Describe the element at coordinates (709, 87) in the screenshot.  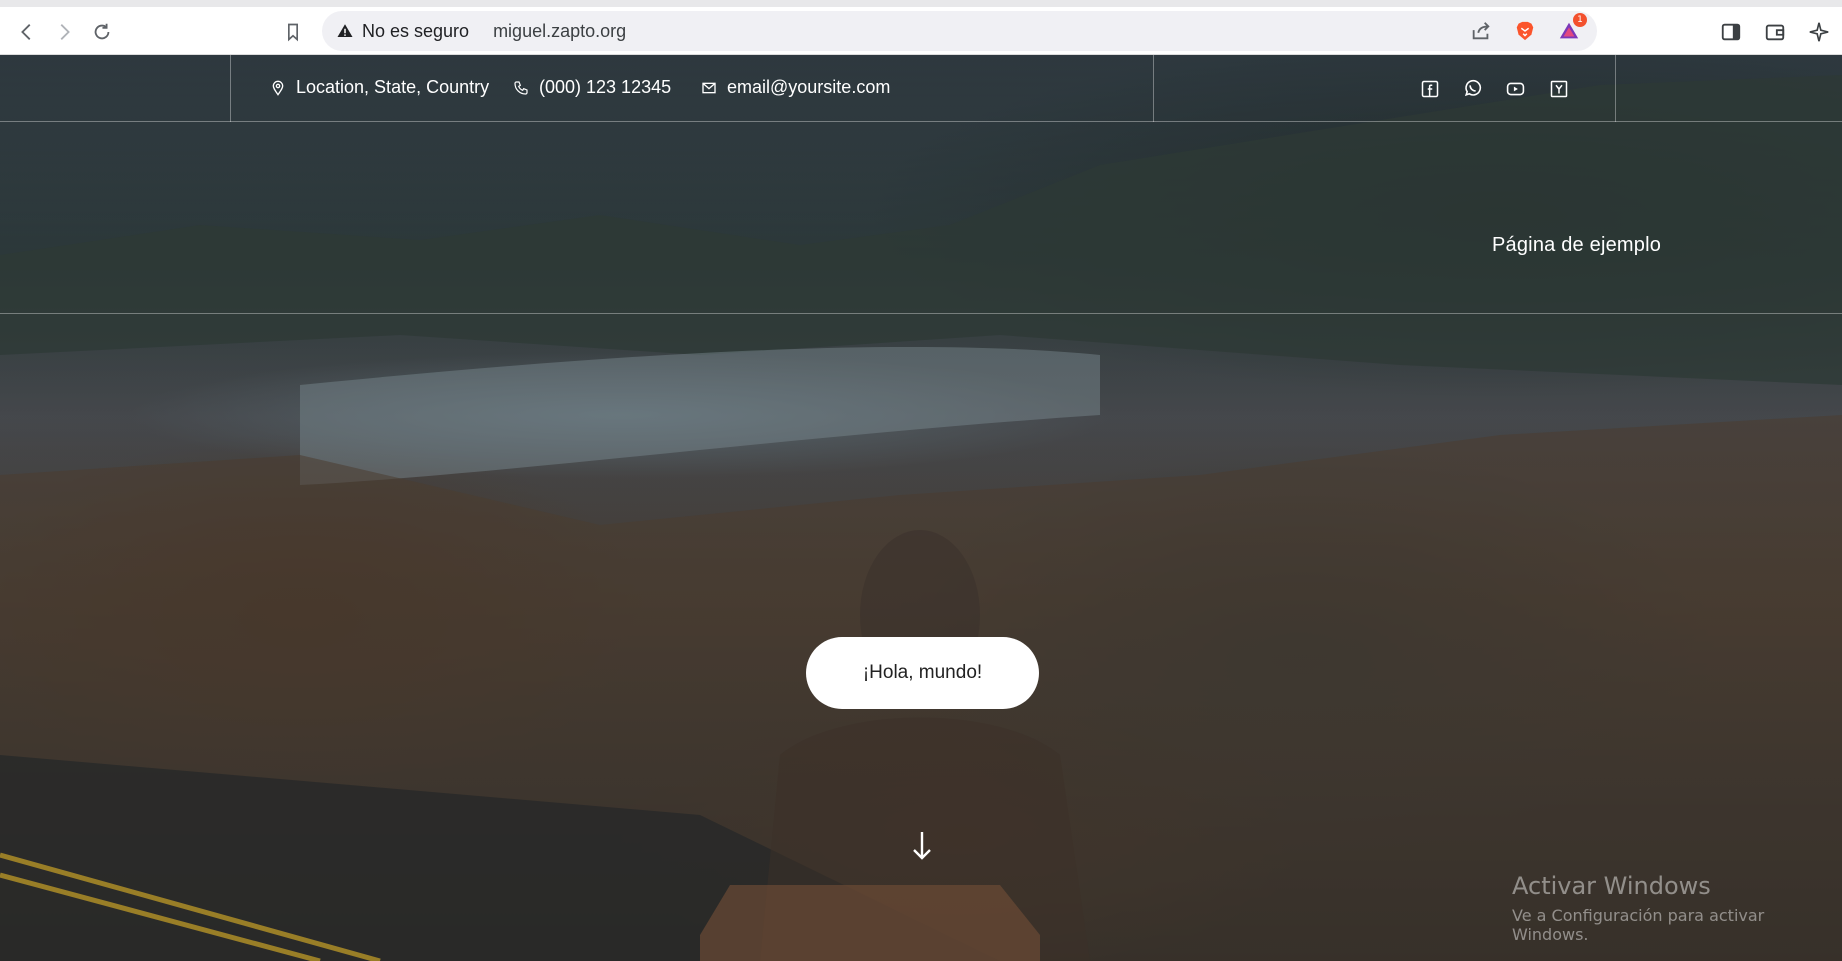
I see `mail-icon` at that location.